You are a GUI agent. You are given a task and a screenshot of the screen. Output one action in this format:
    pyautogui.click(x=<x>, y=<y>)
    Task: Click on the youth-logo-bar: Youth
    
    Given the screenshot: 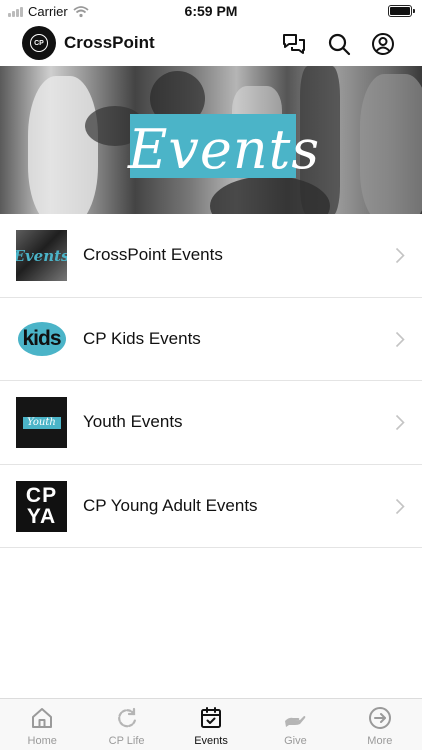 What is the action you would take?
    pyautogui.click(x=41, y=422)
    